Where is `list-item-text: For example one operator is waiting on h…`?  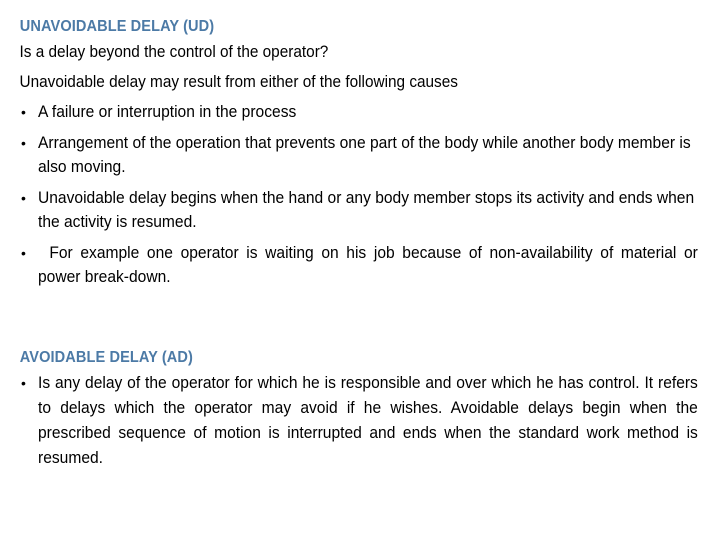
list-item-text: For example one operator is waiting on h… is located at coordinates (368, 265).